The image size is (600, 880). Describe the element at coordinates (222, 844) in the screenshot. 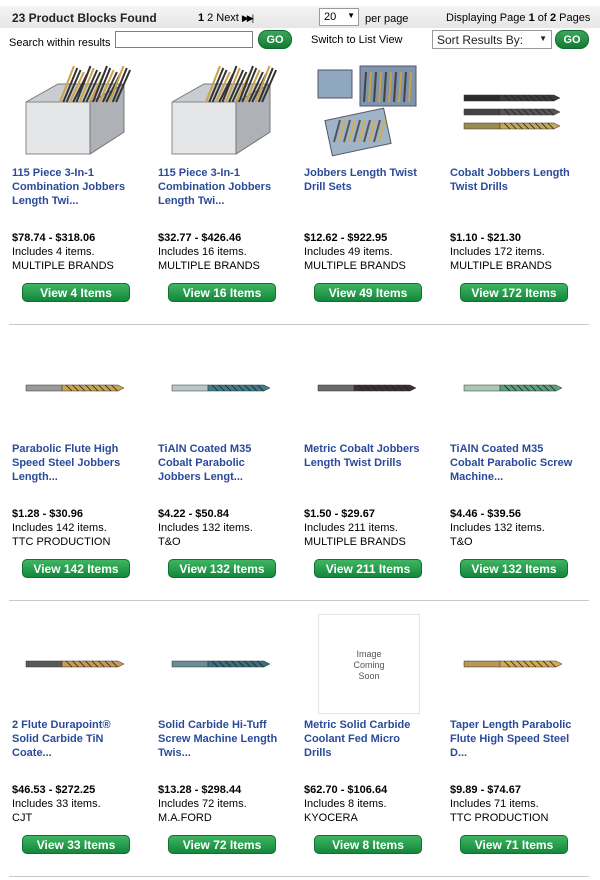

I see `view-items-button: View 72 Items` at that location.